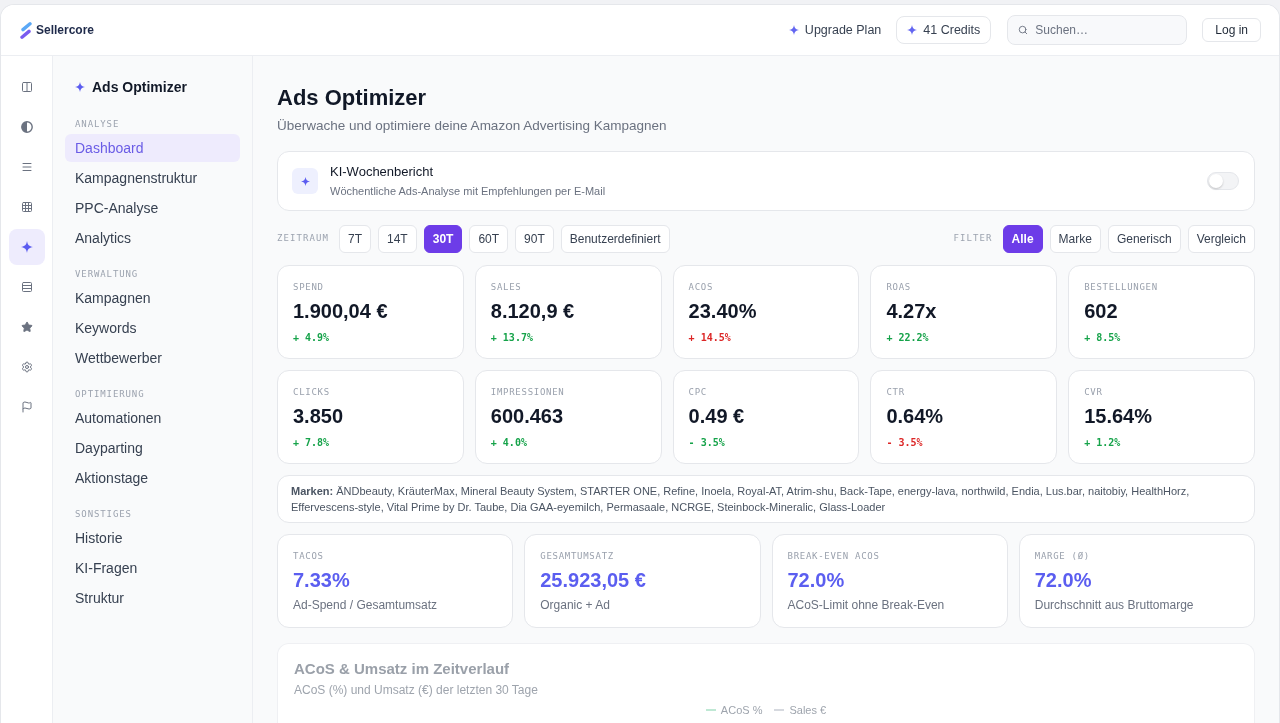 The height and width of the screenshot is (723, 1280). I want to click on kpi-label: CTR, so click(896, 392).